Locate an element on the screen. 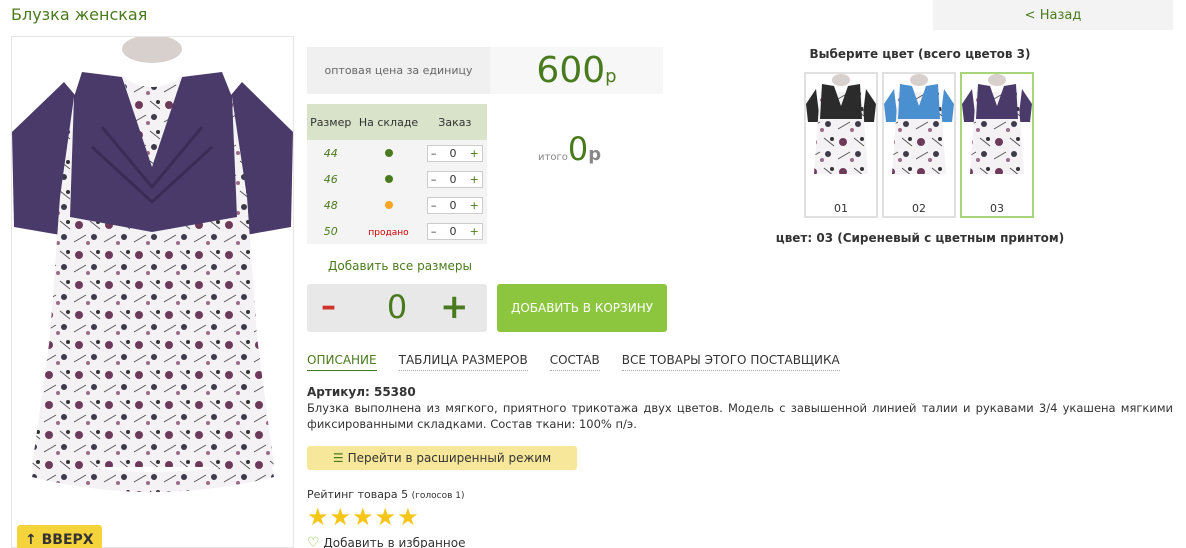  size-row: 46 –0 + is located at coordinates (397, 179).